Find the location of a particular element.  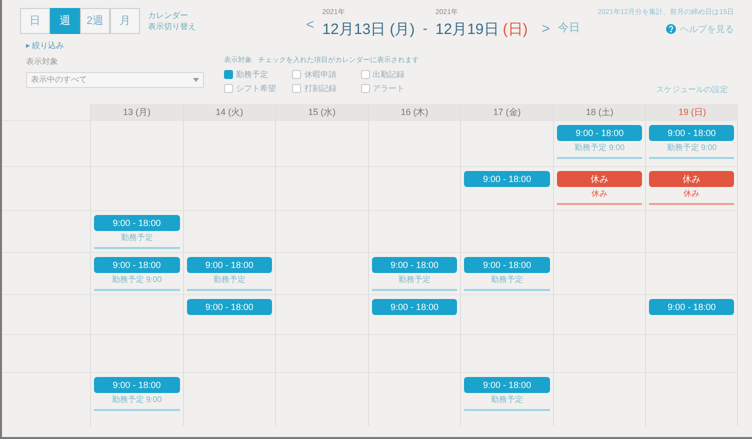

view-tab: 2週 is located at coordinates (95, 21).